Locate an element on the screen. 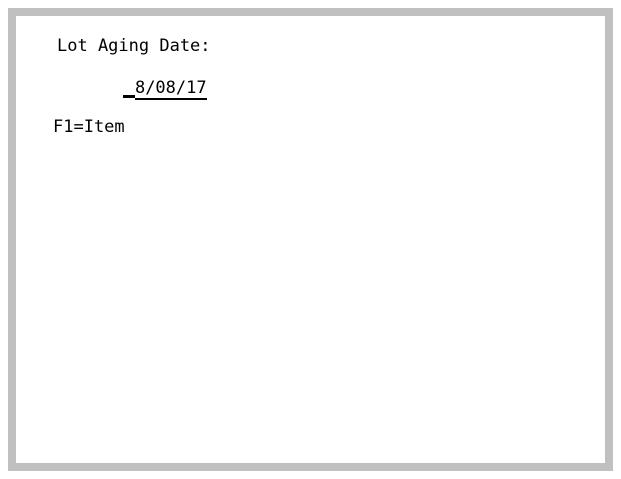  lot-aging-date-field: 8/08/17 is located at coordinates (144, 80).